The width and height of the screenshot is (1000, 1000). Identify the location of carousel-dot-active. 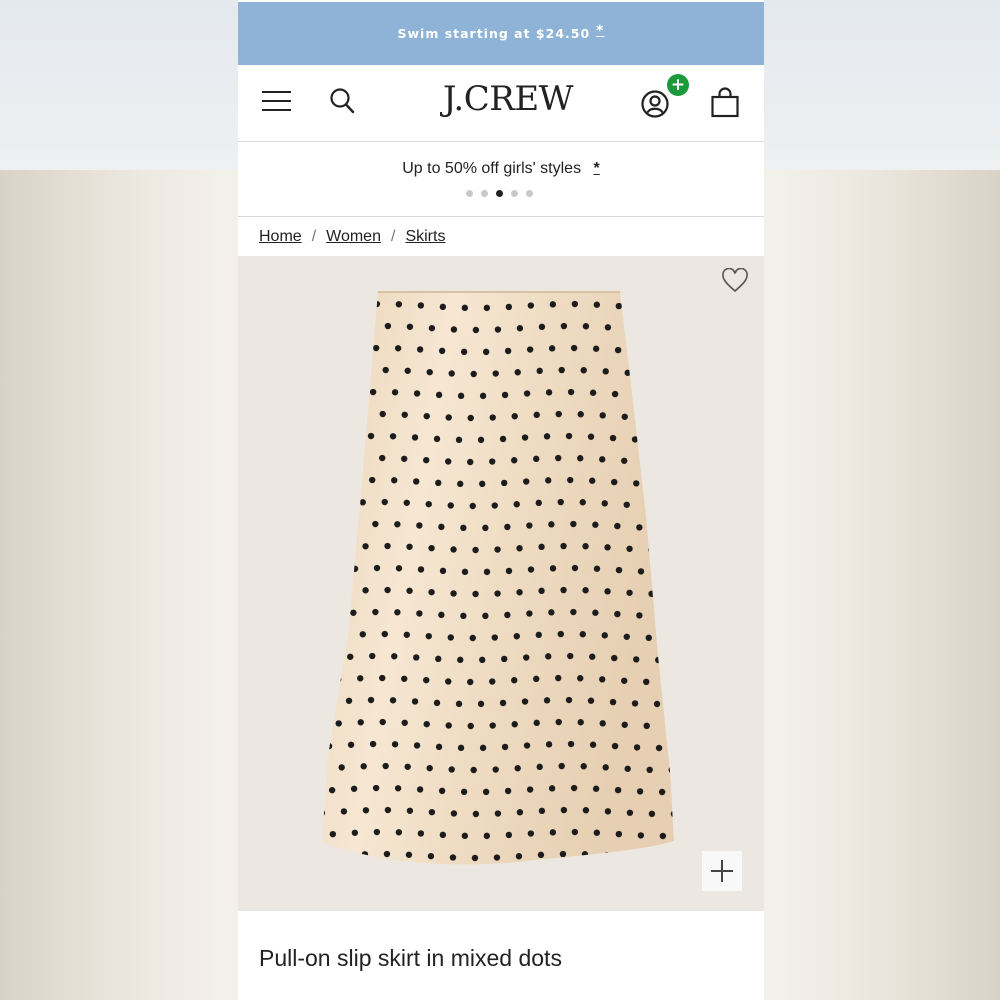
(499, 193).